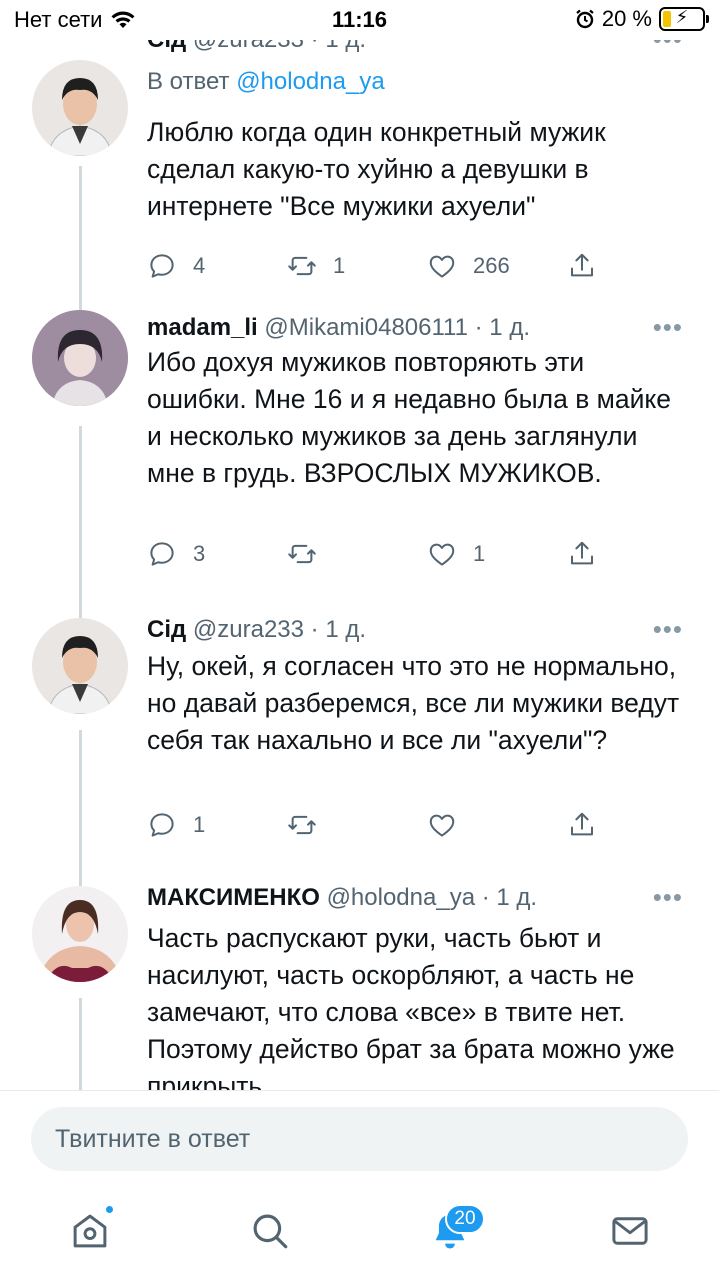  Describe the element at coordinates (468, 266) in the screenshot. I see `like-button: 266` at that location.